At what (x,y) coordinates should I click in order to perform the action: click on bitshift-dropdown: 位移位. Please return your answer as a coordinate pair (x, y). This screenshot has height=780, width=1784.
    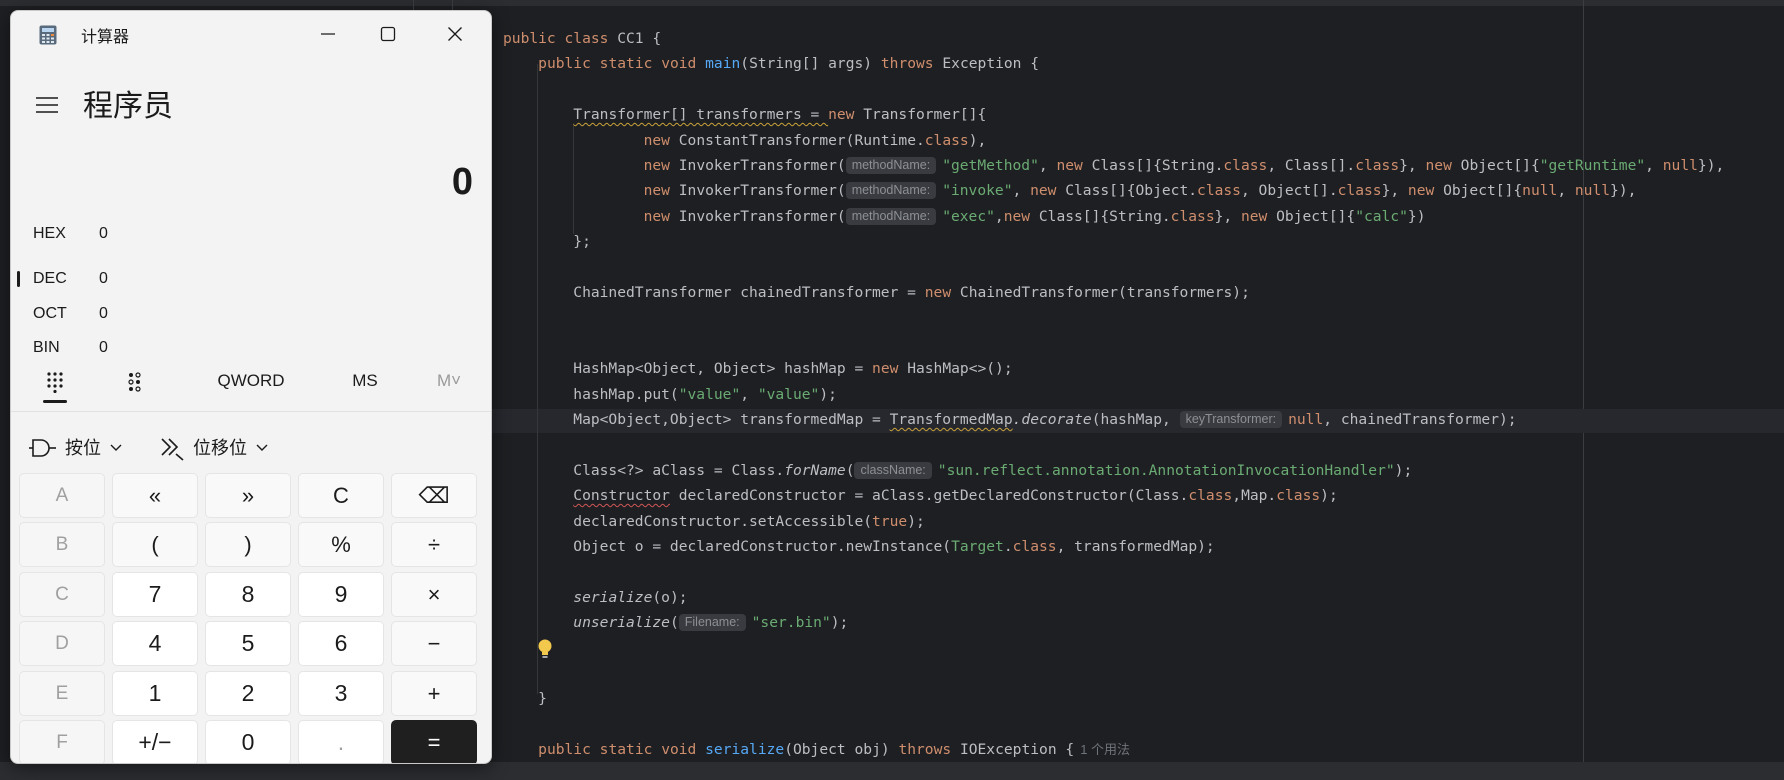
    Looking at the image, I should click on (214, 448).